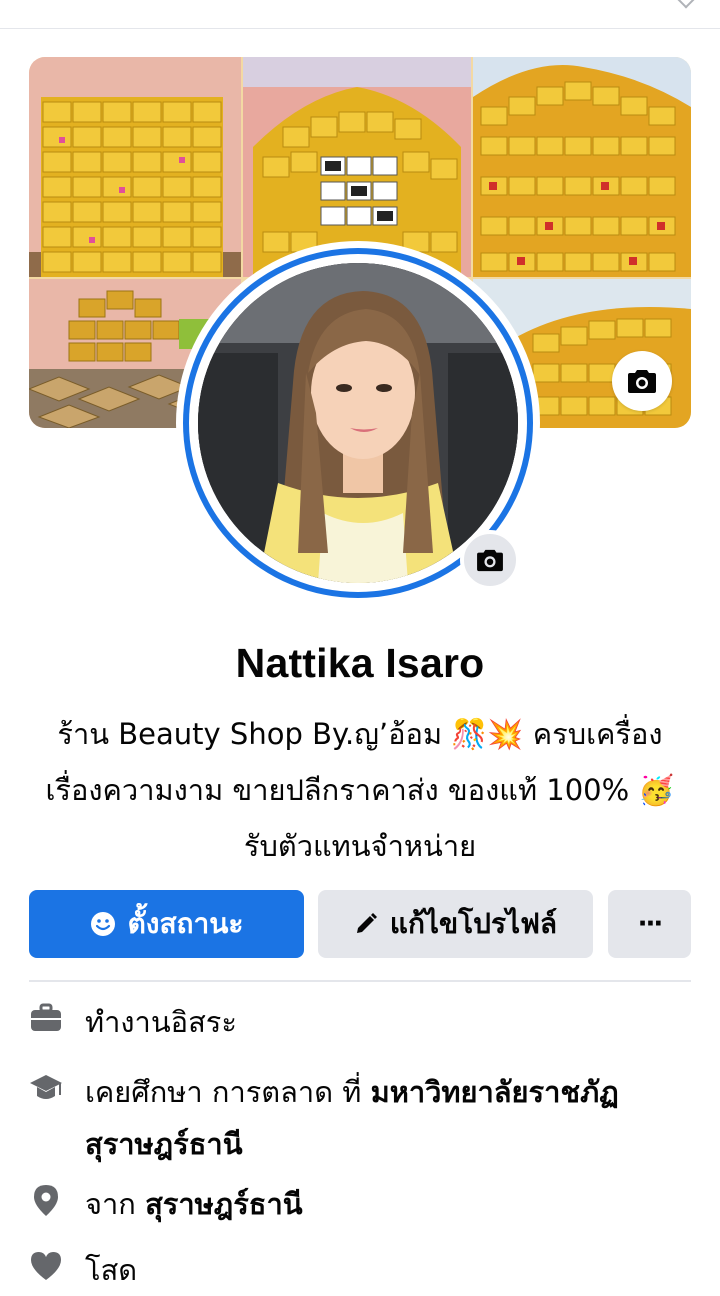 The image size is (720, 1296). What do you see at coordinates (360, 1270) in the screenshot?
I see `relationship-detail: โสด` at bounding box center [360, 1270].